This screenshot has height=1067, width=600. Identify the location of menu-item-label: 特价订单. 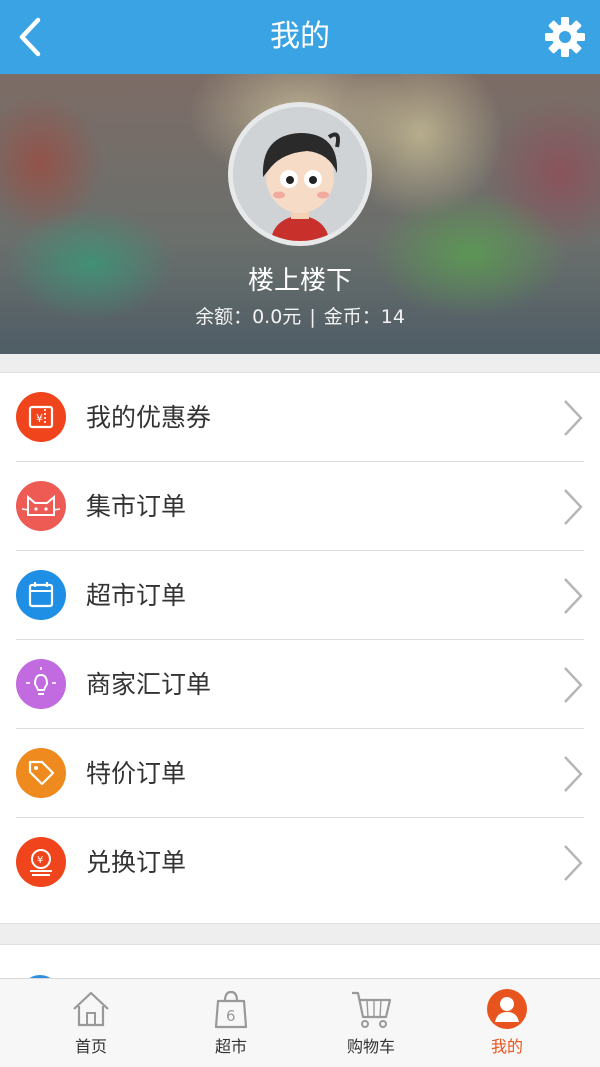
(136, 773).